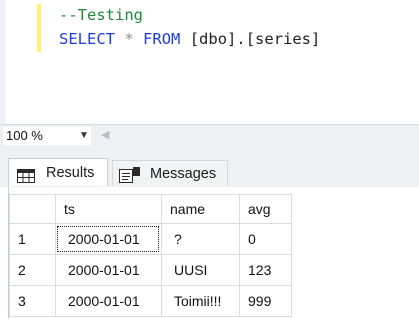 The width and height of the screenshot is (419, 319). I want to click on zoom-bar: 100 % ▼ ◀, so click(209, 135).